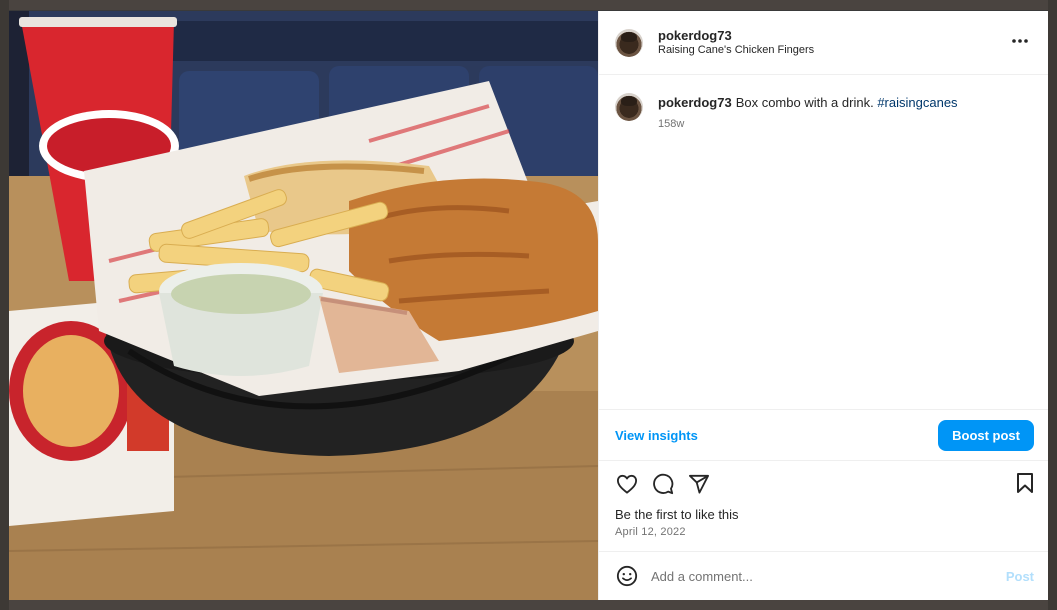 This screenshot has width=1057, height=610. What do you see at coordinates (1020, 576) in the screenshot?
I see `post-comment-button: Post` at bounding box center [1020, 576].